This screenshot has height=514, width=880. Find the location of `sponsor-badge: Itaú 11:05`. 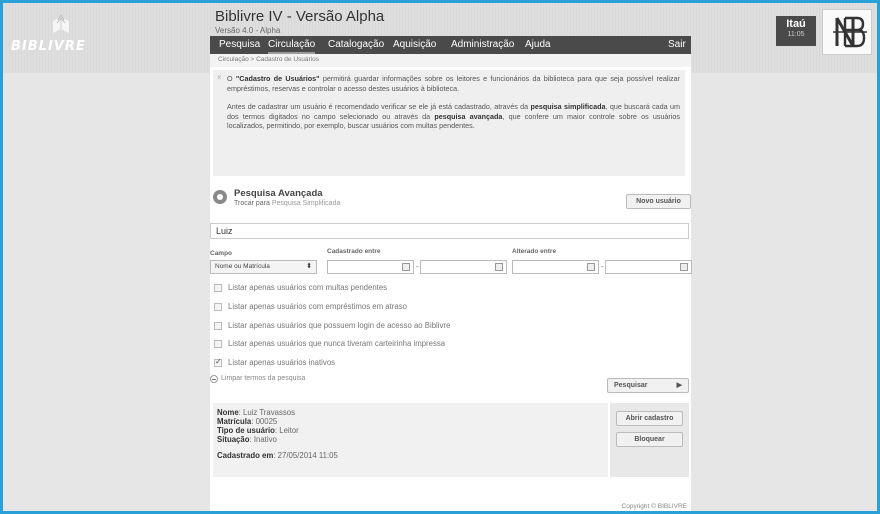

sponsor-badge: Itaú 11:05 is located at coordinates (796, 31).